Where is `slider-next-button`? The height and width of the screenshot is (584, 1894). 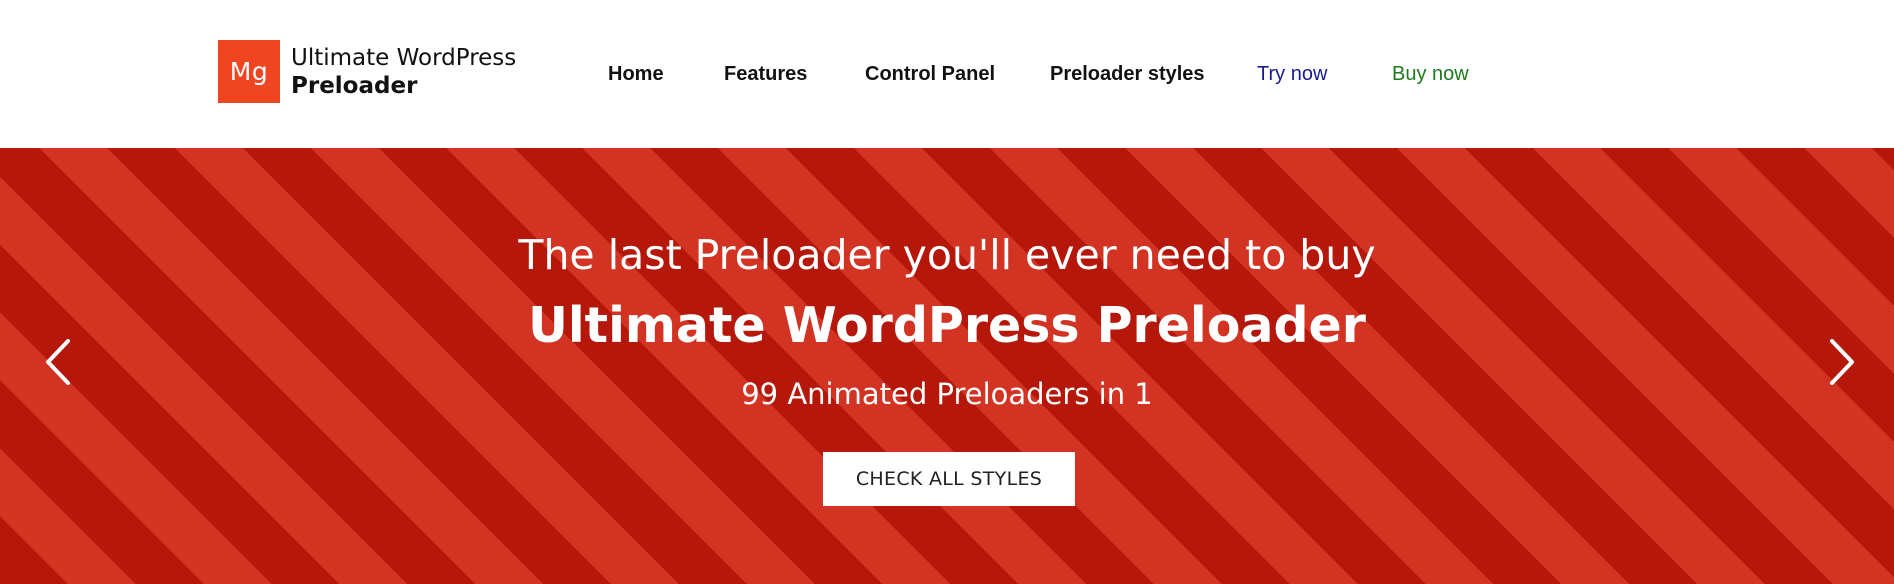 slider-next-button is located at coordinates (1842, 362).